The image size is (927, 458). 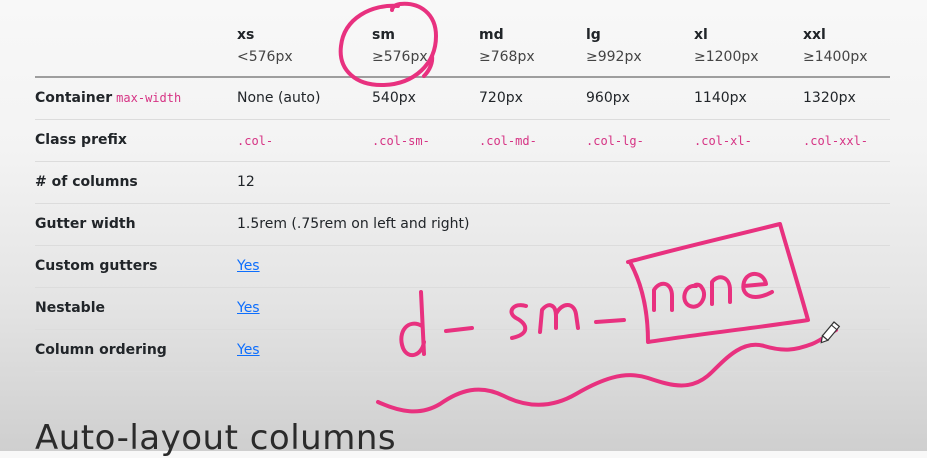 What do you see at coordinates (70, 308) in the screenshot?
I see `row-label: Nestable` at bounding box center [70, 308].